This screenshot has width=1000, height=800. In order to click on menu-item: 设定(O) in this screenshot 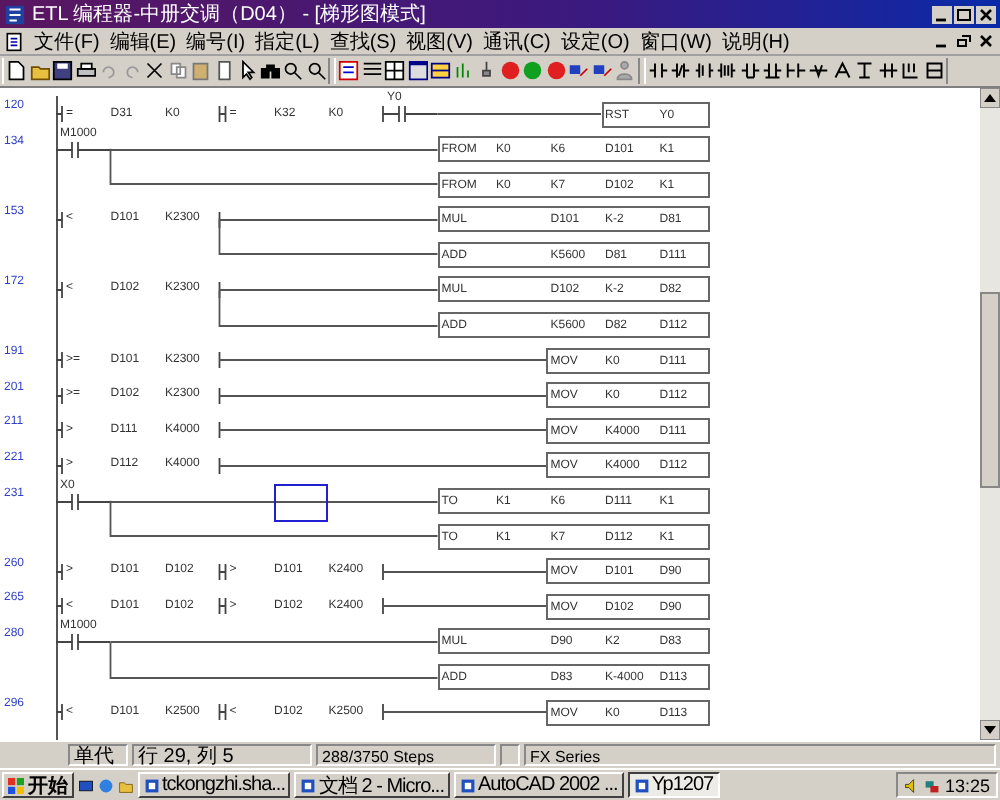, I will do `click(595, 41)`.